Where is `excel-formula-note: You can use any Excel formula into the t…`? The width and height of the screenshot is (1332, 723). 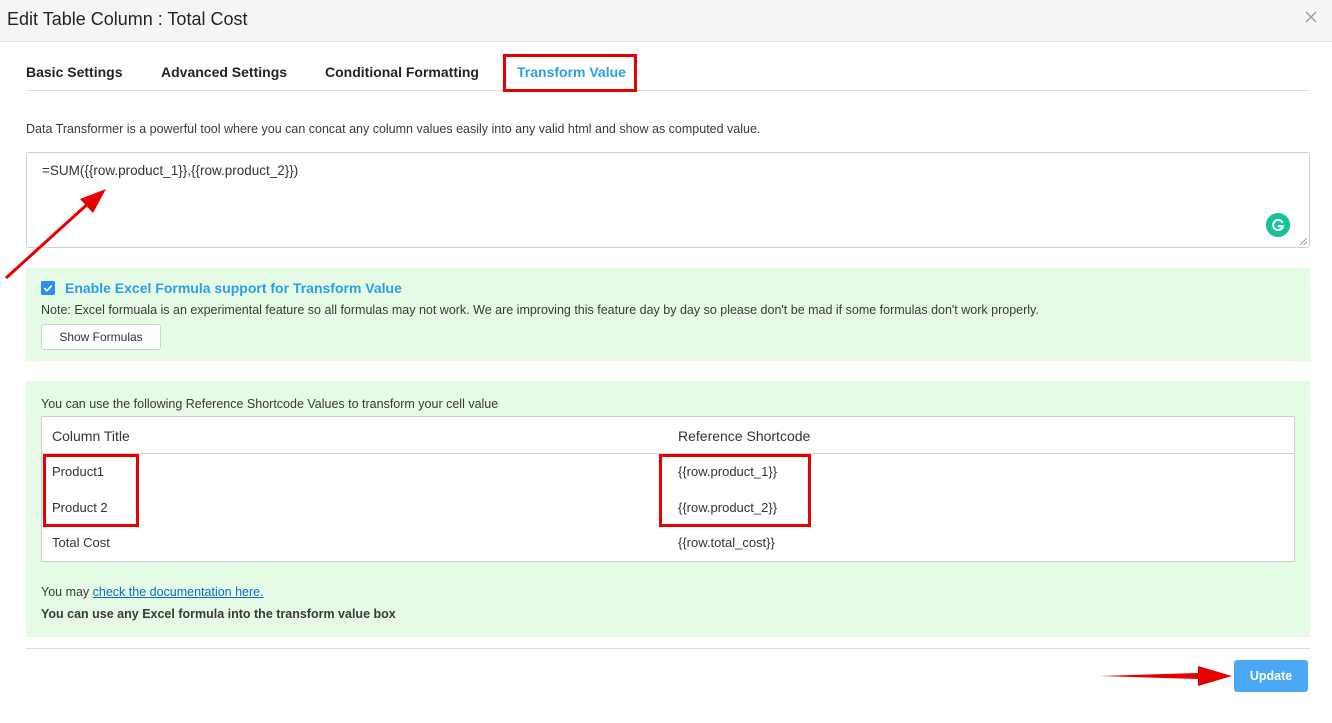
excel-formula-note: You can use any Excel formula into the t… is located at coordinates (218, 614).